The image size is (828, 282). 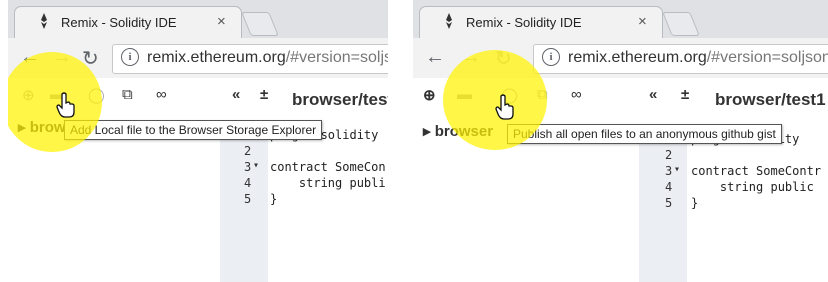 I want to click on url-path: /#version=soljson-, so click(x=767, y=57).